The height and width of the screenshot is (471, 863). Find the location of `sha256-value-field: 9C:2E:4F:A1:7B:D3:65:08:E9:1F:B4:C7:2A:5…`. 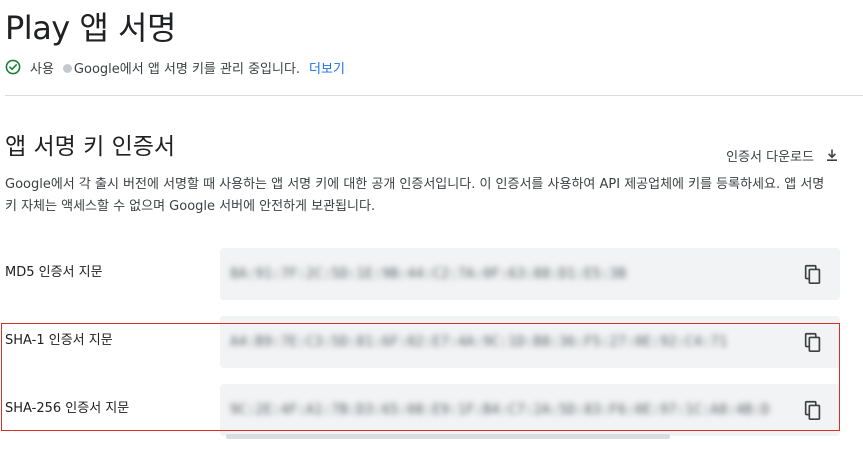

sha256-value-field: 9C:2E:4F:A1:7B:D3:65:08:E9:1F:B4:C7:2A:5… is located at coordinates (530, 410).